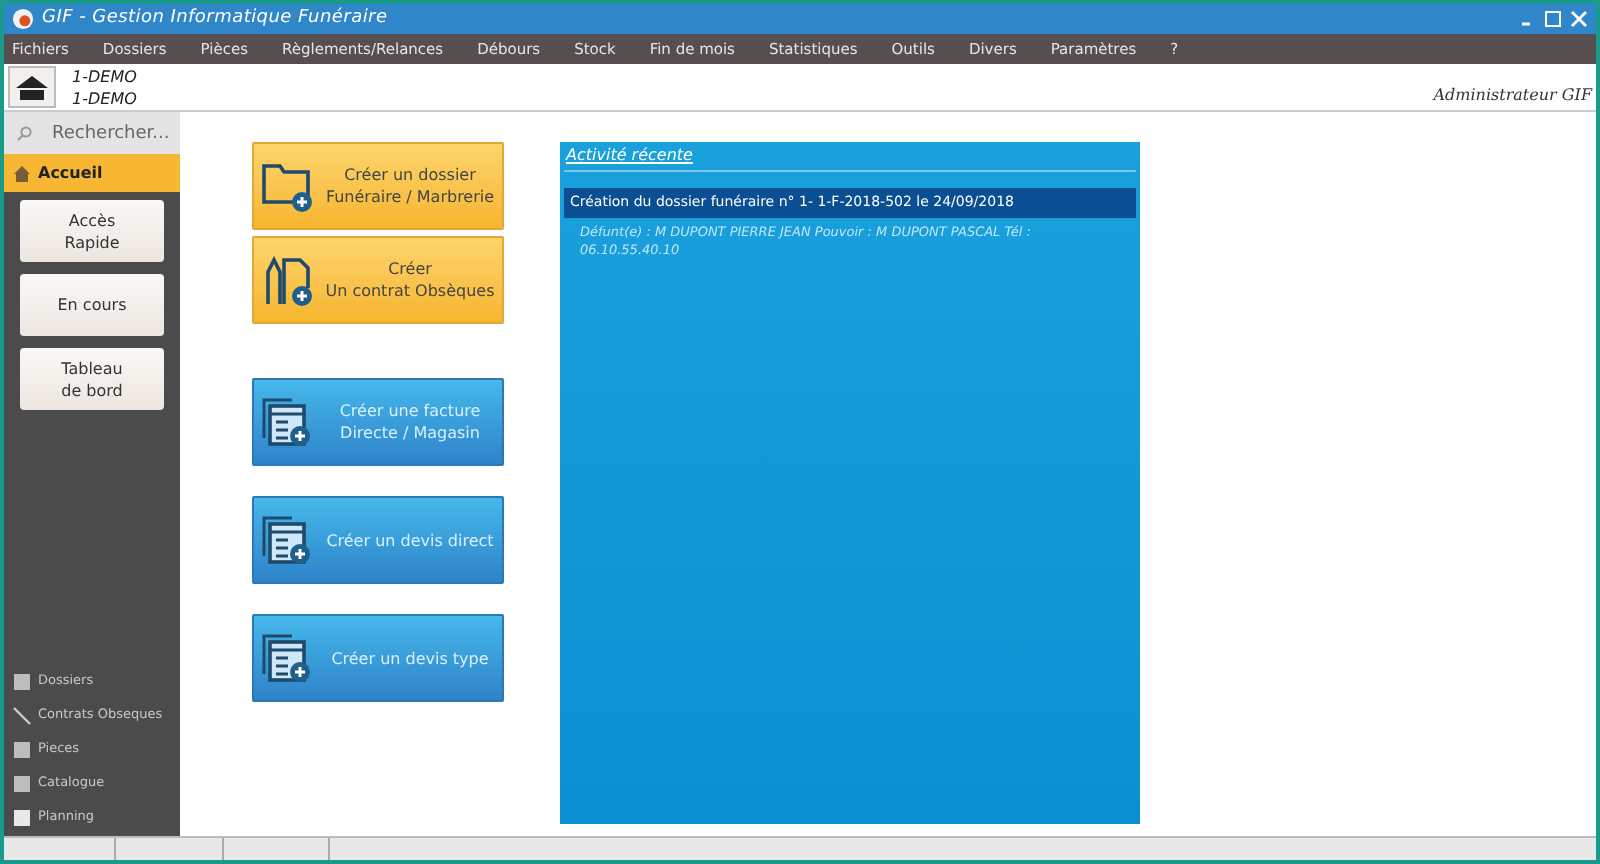 This screenshot has height=864, width=1600. I want to click on action-button: Créer un dossier Funéraire / Marbrerie, so click(378, 186).